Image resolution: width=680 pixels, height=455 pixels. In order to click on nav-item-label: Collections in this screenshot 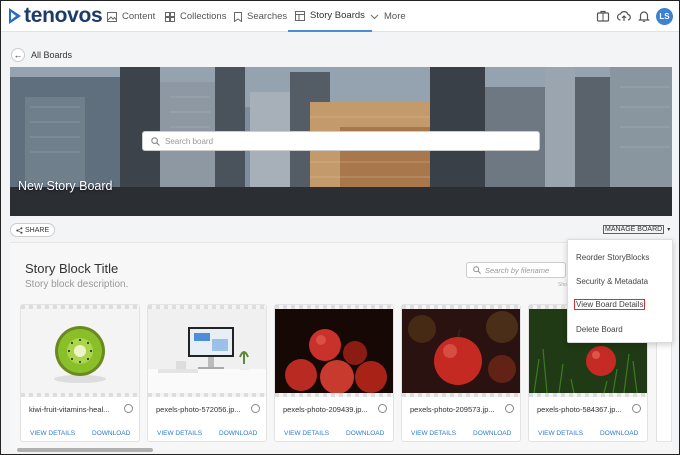, I will do `click(203, 16)`.